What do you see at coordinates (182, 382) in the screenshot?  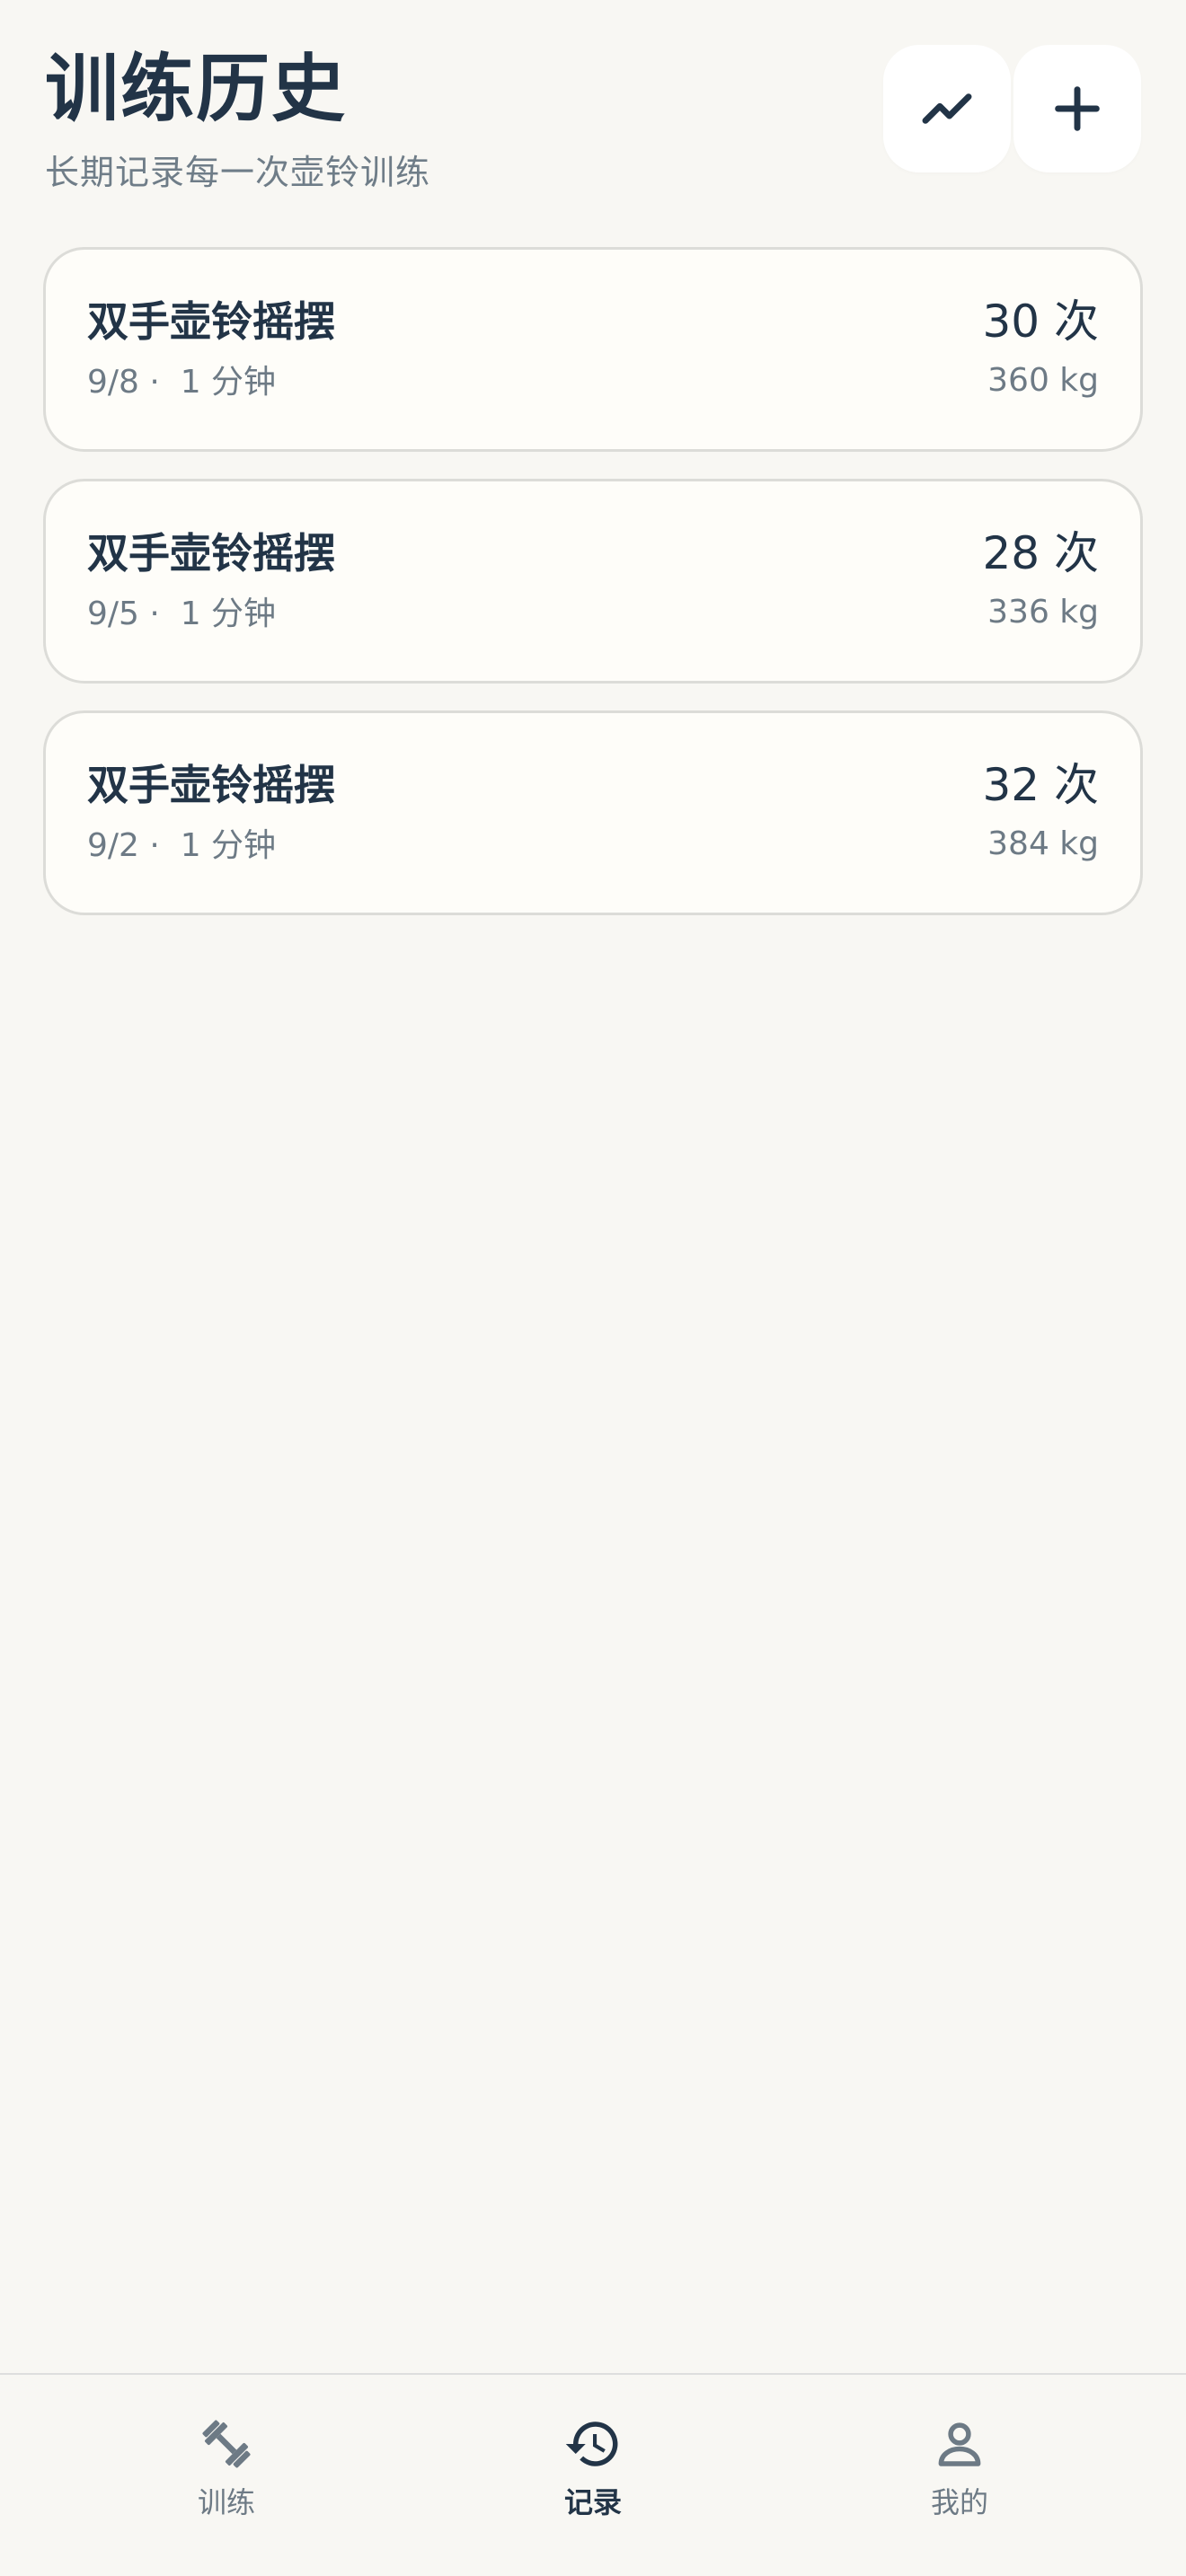 I see `session-meta: 9/8 · 1 分钟` at bounding box center [182, 382].